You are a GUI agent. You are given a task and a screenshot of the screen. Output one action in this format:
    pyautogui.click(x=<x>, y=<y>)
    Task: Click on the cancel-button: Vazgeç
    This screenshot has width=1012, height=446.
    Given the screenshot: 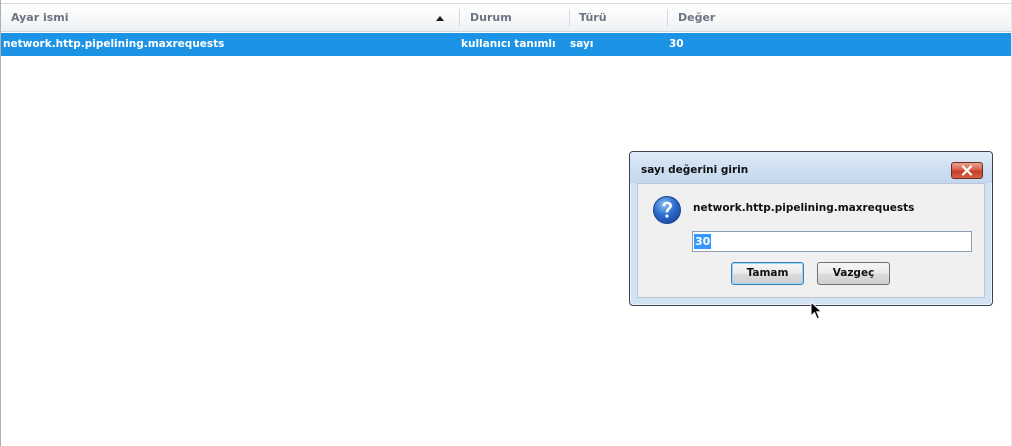 What is the action you would take?
    pyautogui.click(x=853, y=273)
    